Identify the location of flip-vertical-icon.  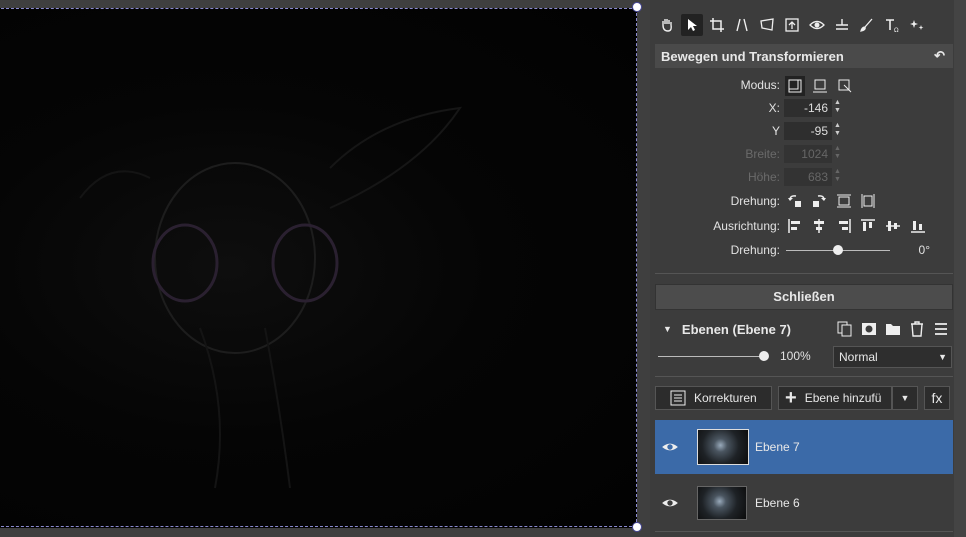
(844, 201).